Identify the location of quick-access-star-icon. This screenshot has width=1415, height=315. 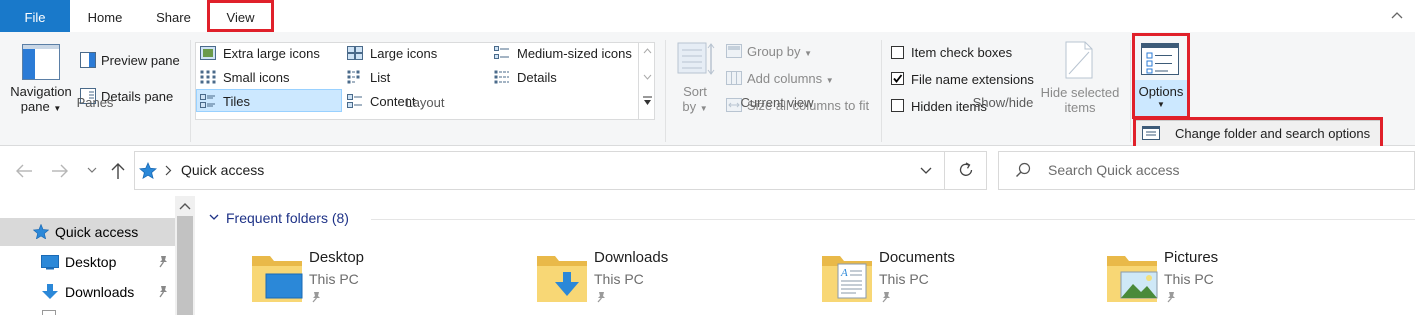
(148, 170).